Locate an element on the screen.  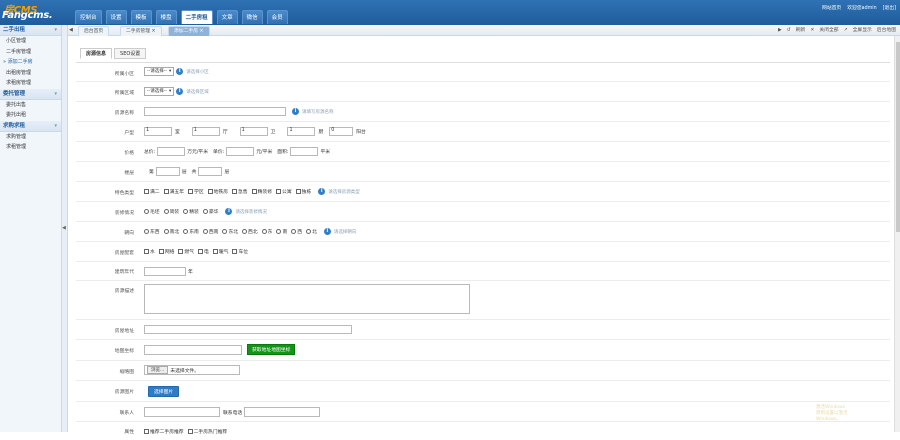
fullscreen-icon: ↗ is located at coordinates (846, 30).